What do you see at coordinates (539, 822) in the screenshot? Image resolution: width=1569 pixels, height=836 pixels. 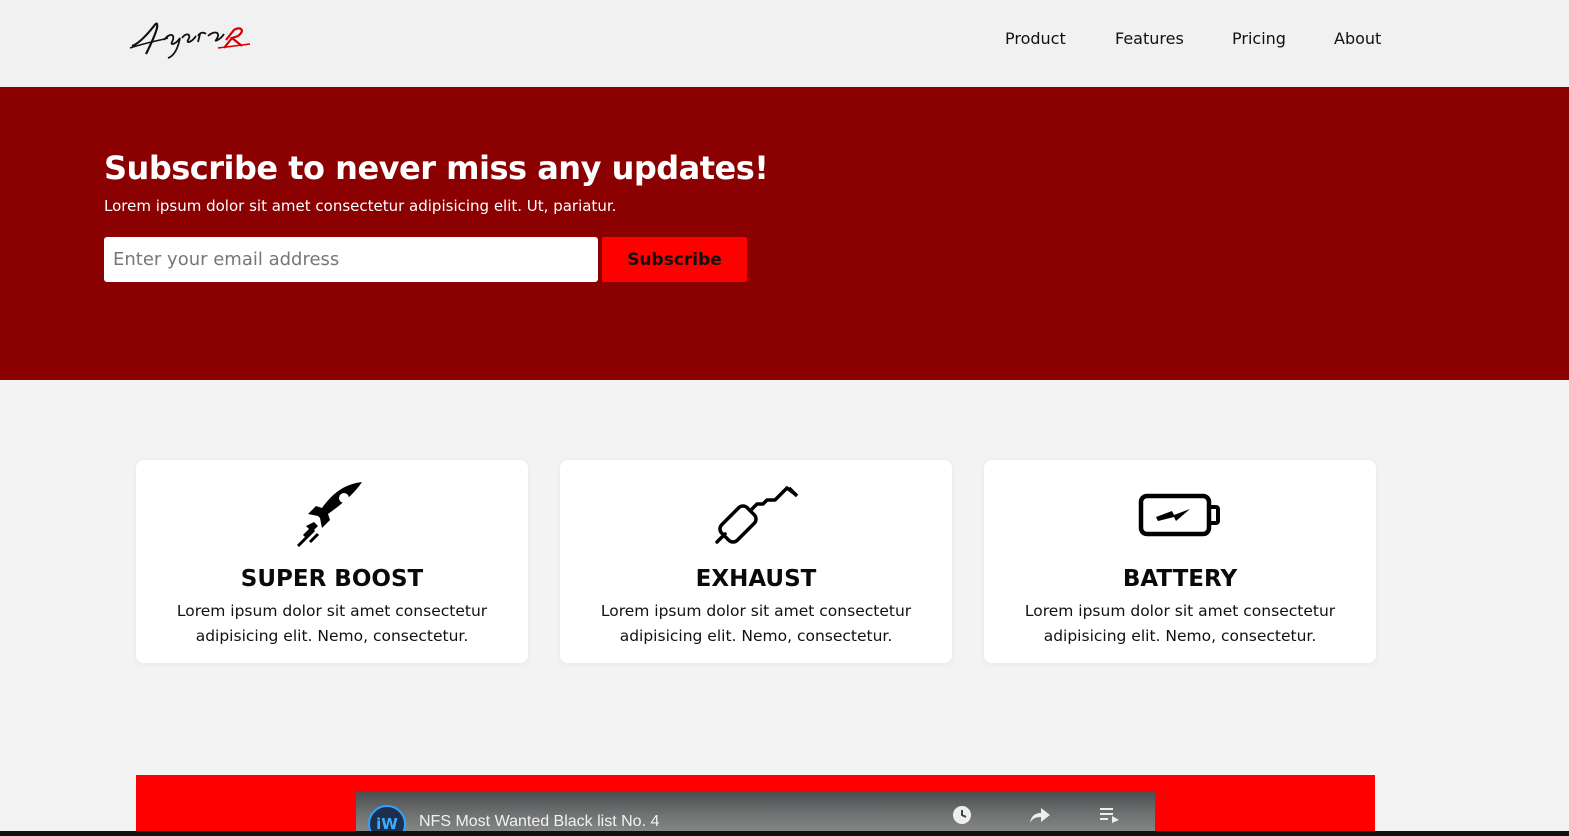 I see `video-title: NFS Most Wanted Black list No. 4` at bounding box center [539, 822].